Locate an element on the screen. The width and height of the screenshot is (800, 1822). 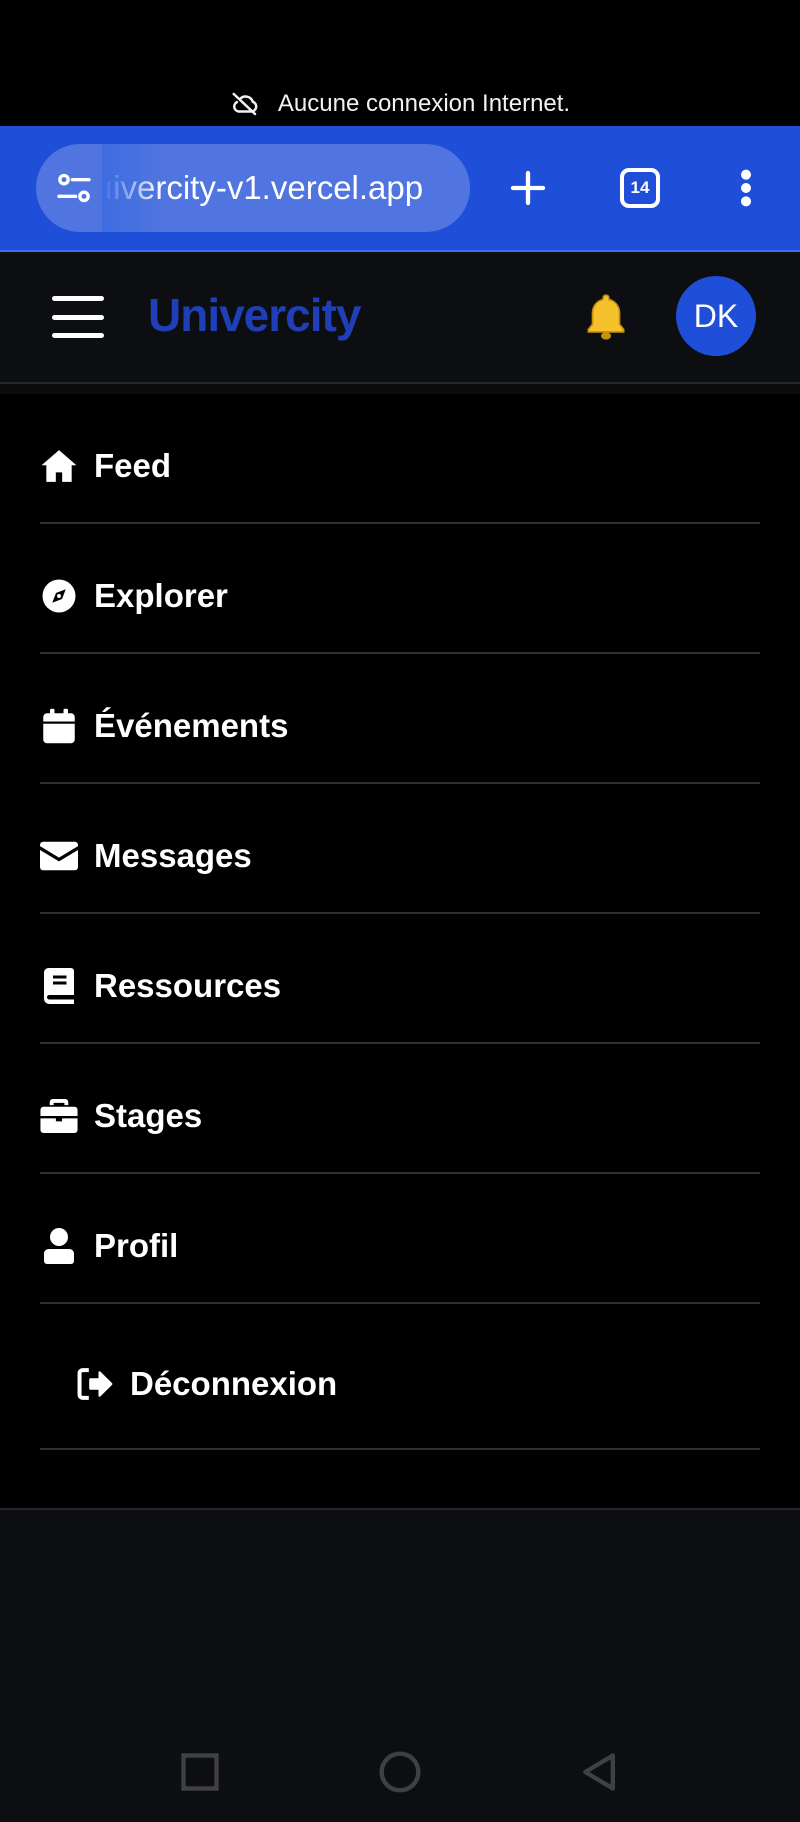
nav-item-stages: Stages is located at coordinates (400, 1109).